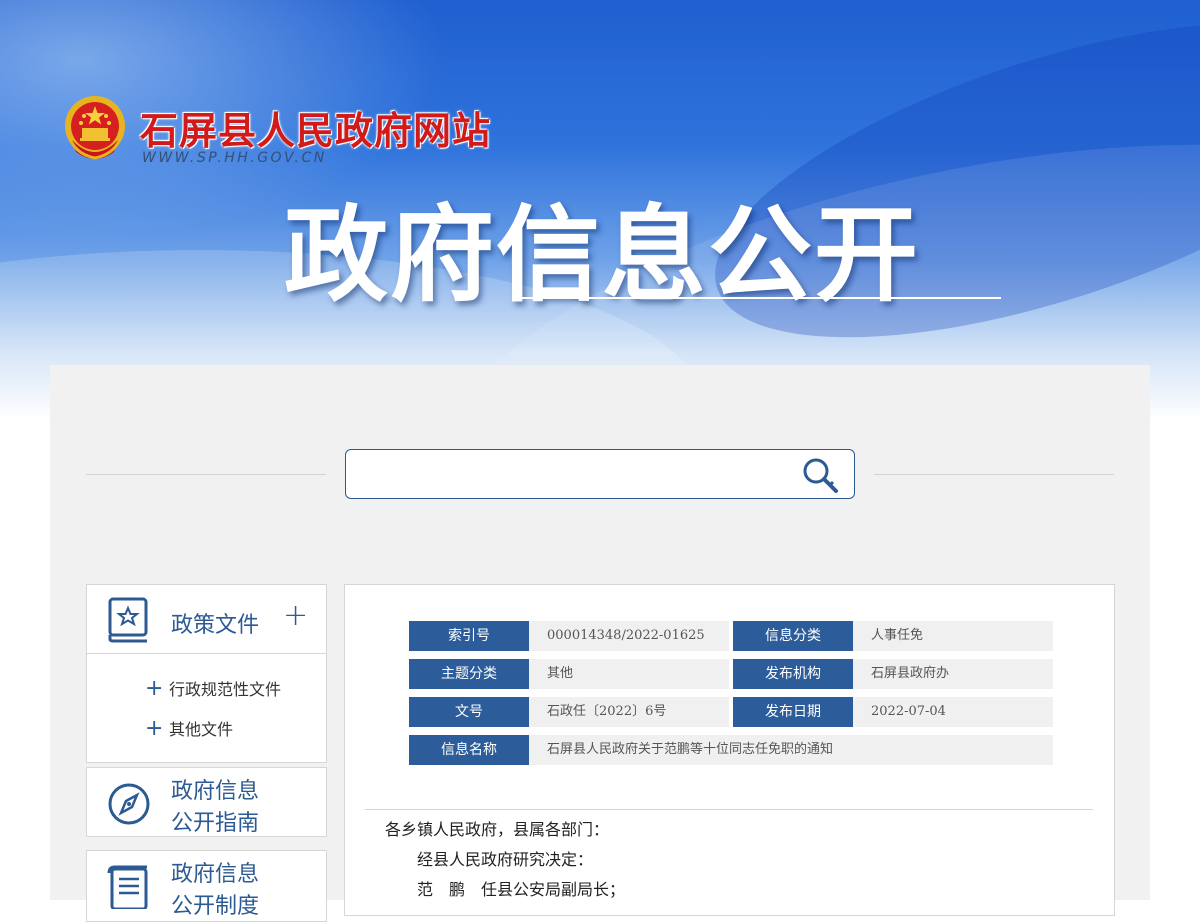 The height and width of the screenshot is (923, 1200). I want to click on sidebar-submenu: + 行政规范性文件 + 其他文件, so click(206, 707).